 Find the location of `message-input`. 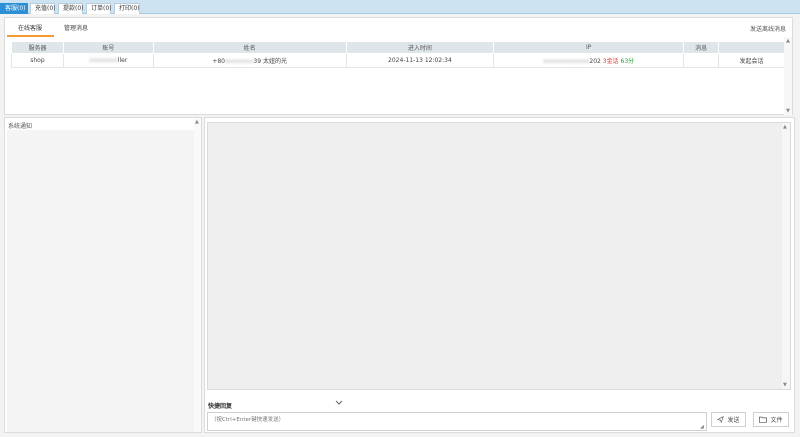

message-input is located at coordinates (457, 421).